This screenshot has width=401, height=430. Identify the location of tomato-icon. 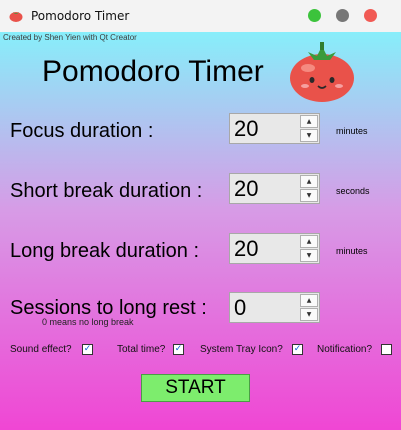
(16, 17).